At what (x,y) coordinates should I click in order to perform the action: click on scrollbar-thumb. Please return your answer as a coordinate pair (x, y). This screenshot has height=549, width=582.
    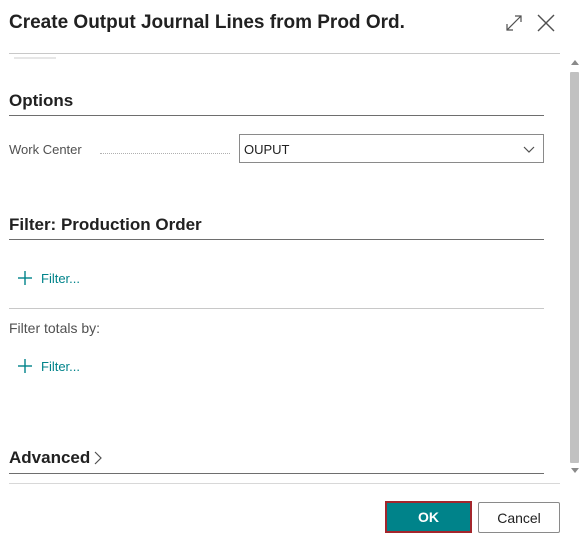
    Looking at the image, I should click on (574, 267).